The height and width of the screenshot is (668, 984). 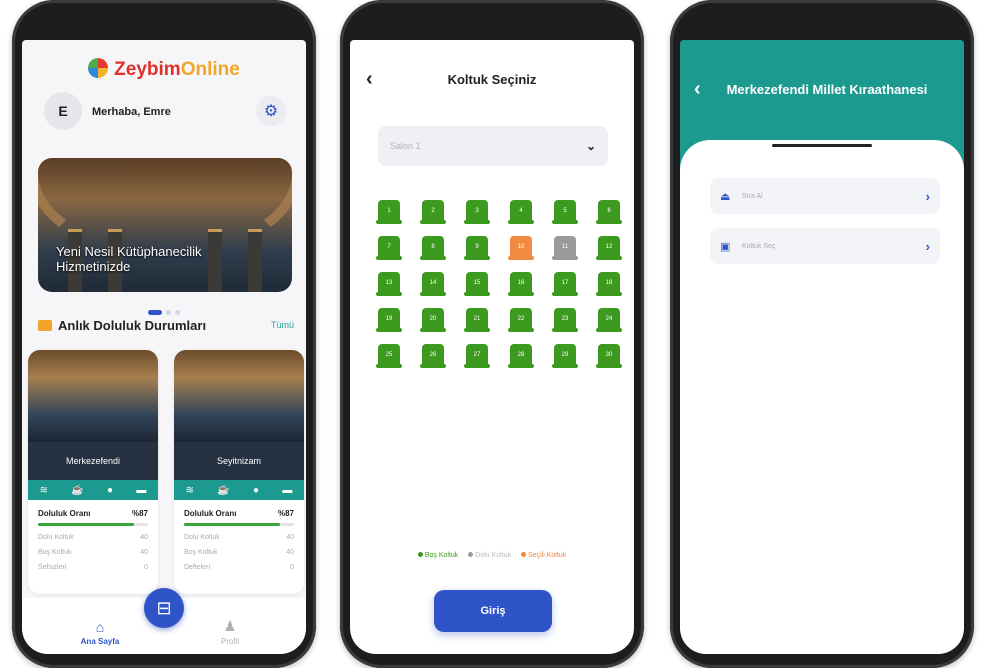 What do you see at coordinates (100, 627) in the screenshot?
I see `home-icon: ⌂` at bounding box center [100, 627].